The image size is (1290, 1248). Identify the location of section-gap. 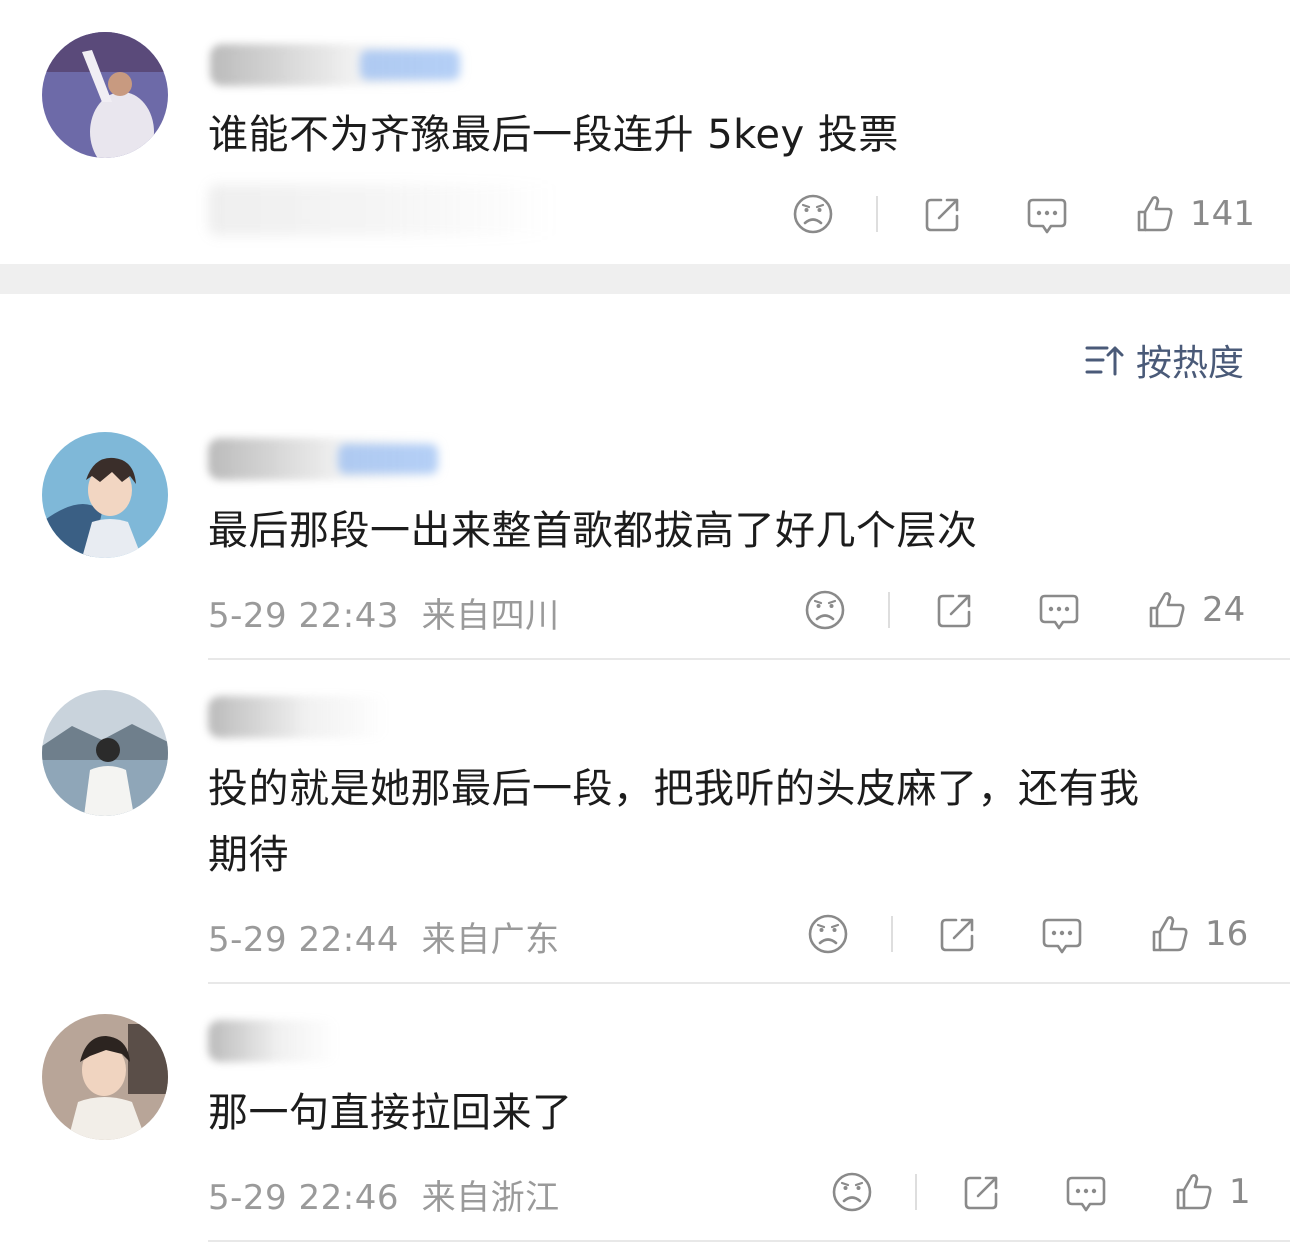
(645, 279).